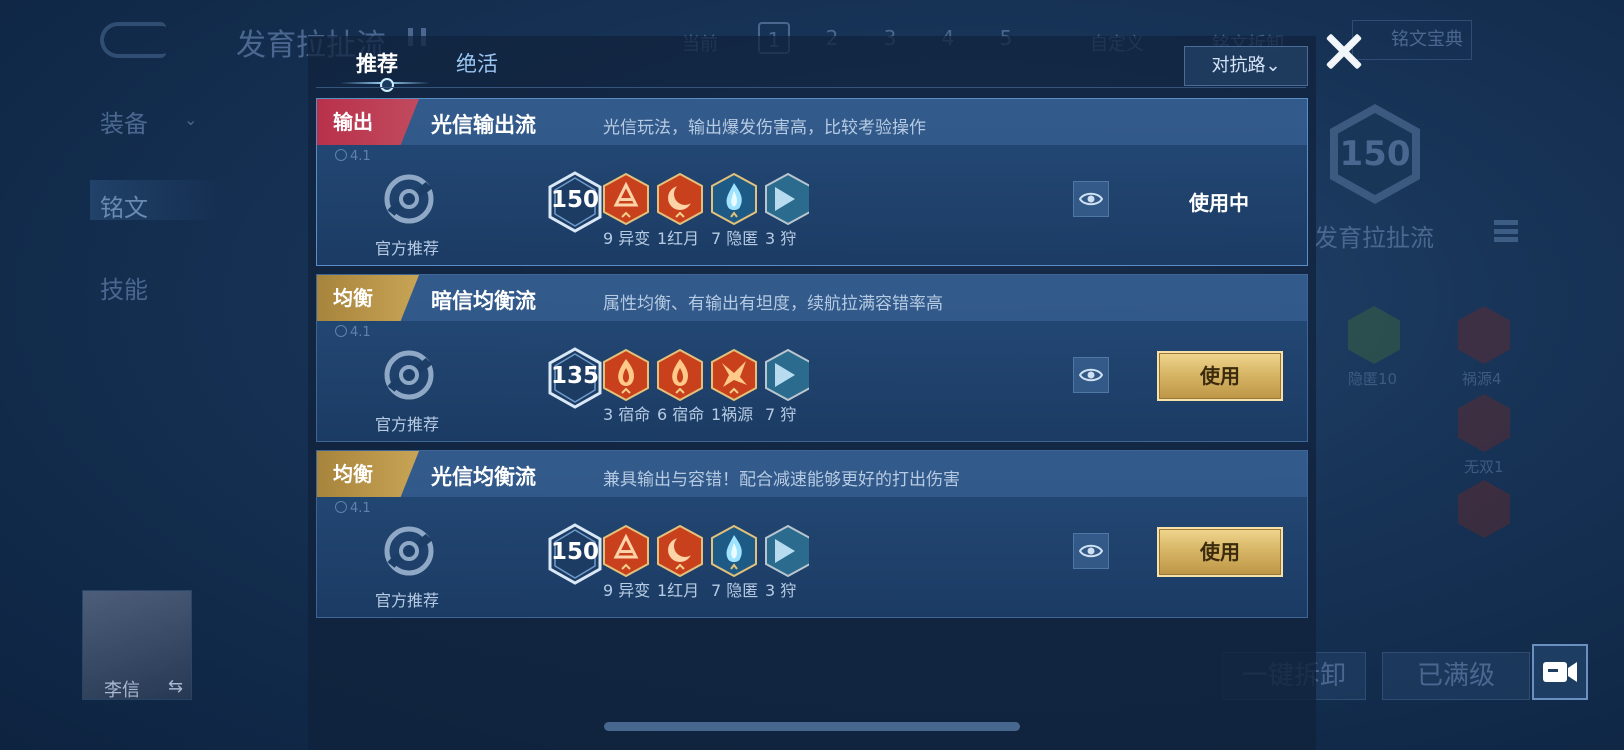 This screenshot has height=750, width=1624. I want to click on modal-tabs: 推荐 绝活, so click(811, 66).